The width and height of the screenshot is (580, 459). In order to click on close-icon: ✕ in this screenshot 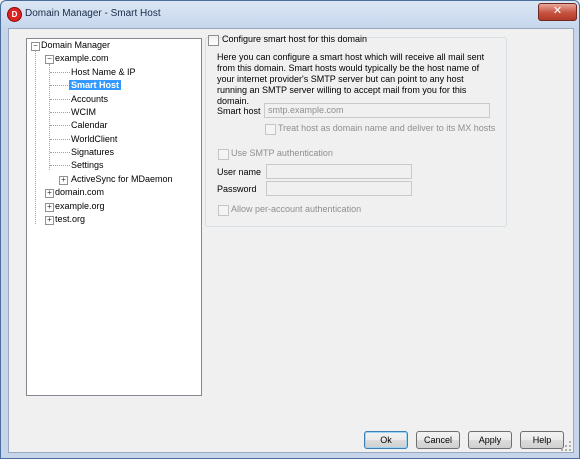, I will do `click(557, 11)`.